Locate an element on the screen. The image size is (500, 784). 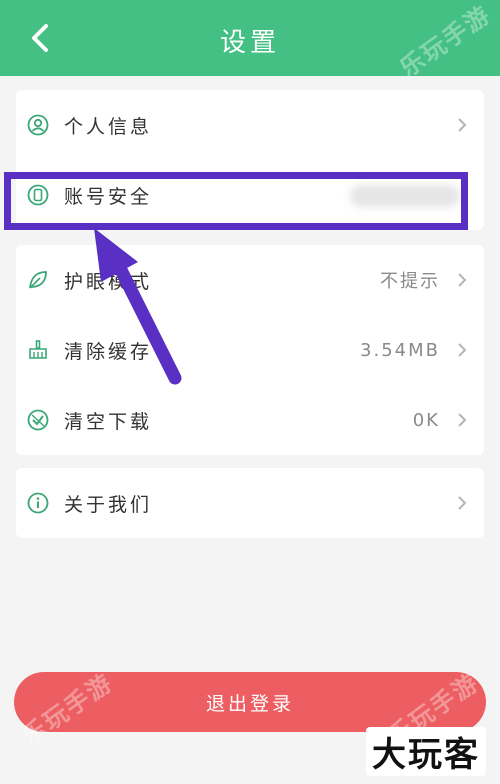
settings-card-about: 关于我们 is located at coordinates (250, 503).